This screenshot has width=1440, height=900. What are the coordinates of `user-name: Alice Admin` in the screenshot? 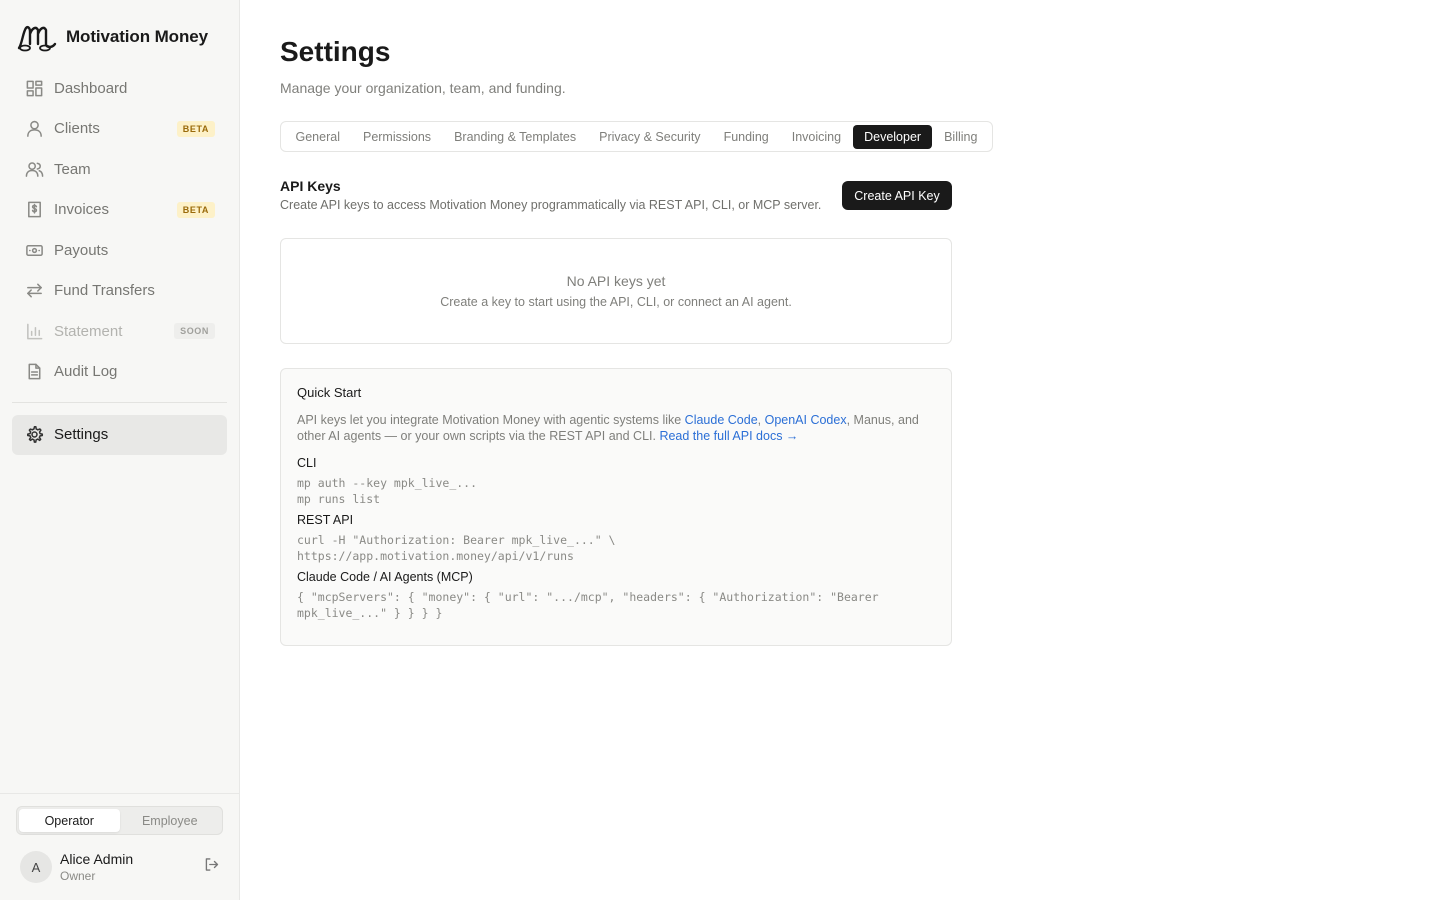 It's located at (97, 859).